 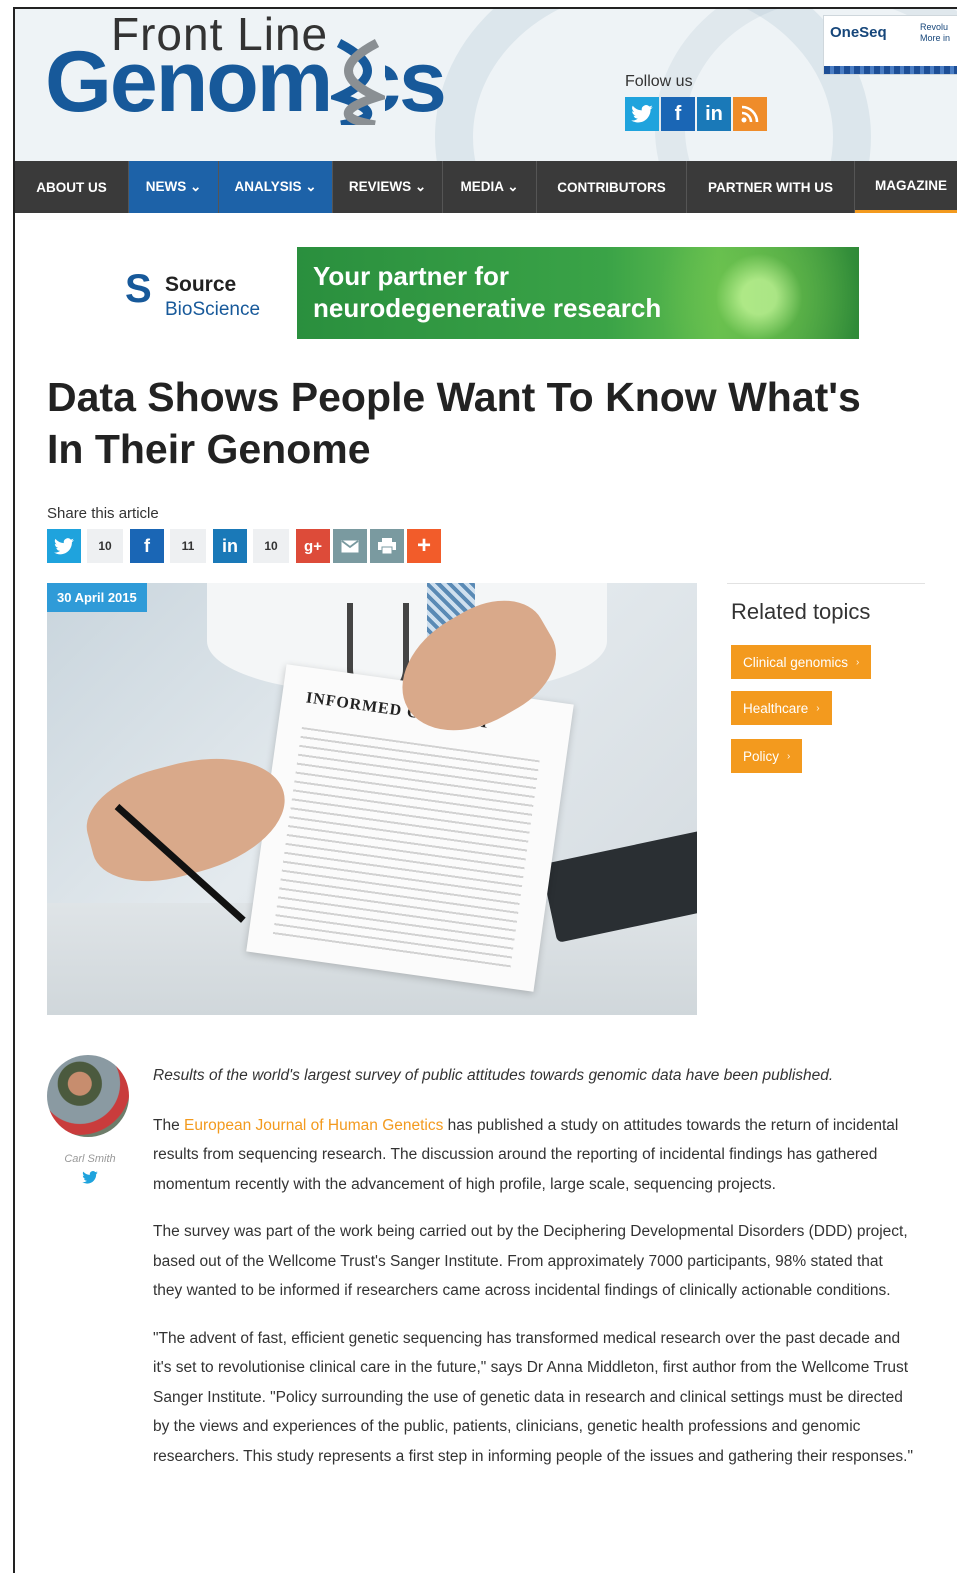 I want to click on author-avatar, so click(x=88, y=1096).